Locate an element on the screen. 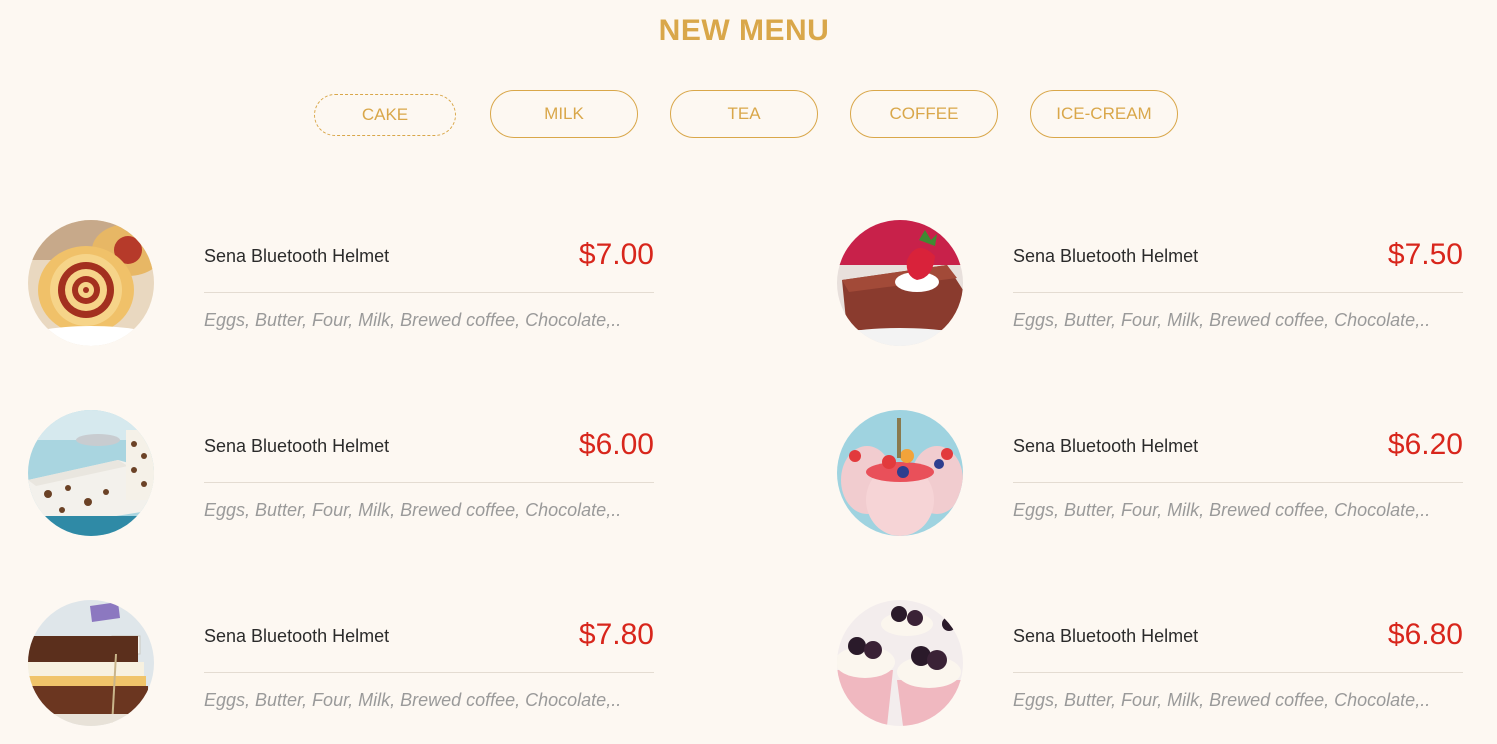 Image resolution: width=1497 pixels, height=744 pixels. item-price: $7.00 is located at coordinates (616, 254).